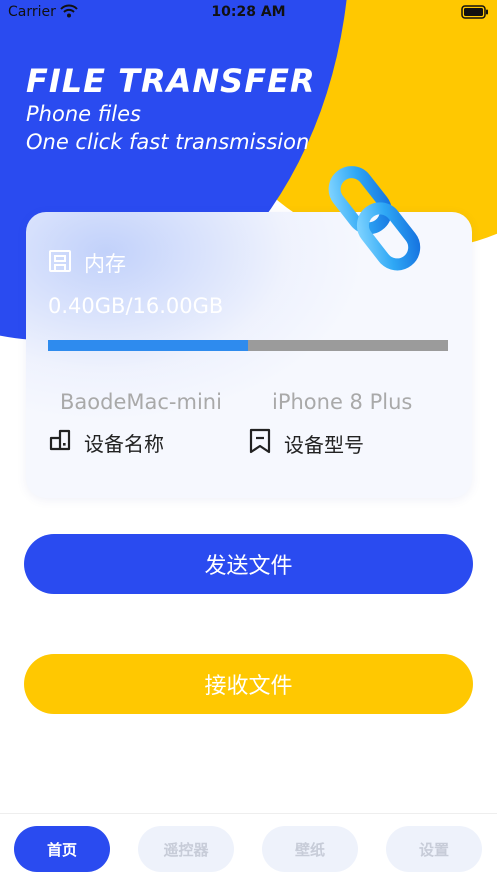 This screenshot has height=884, width=497. I want to click on subtitle-line-1: Phone files, so click(83, 114).